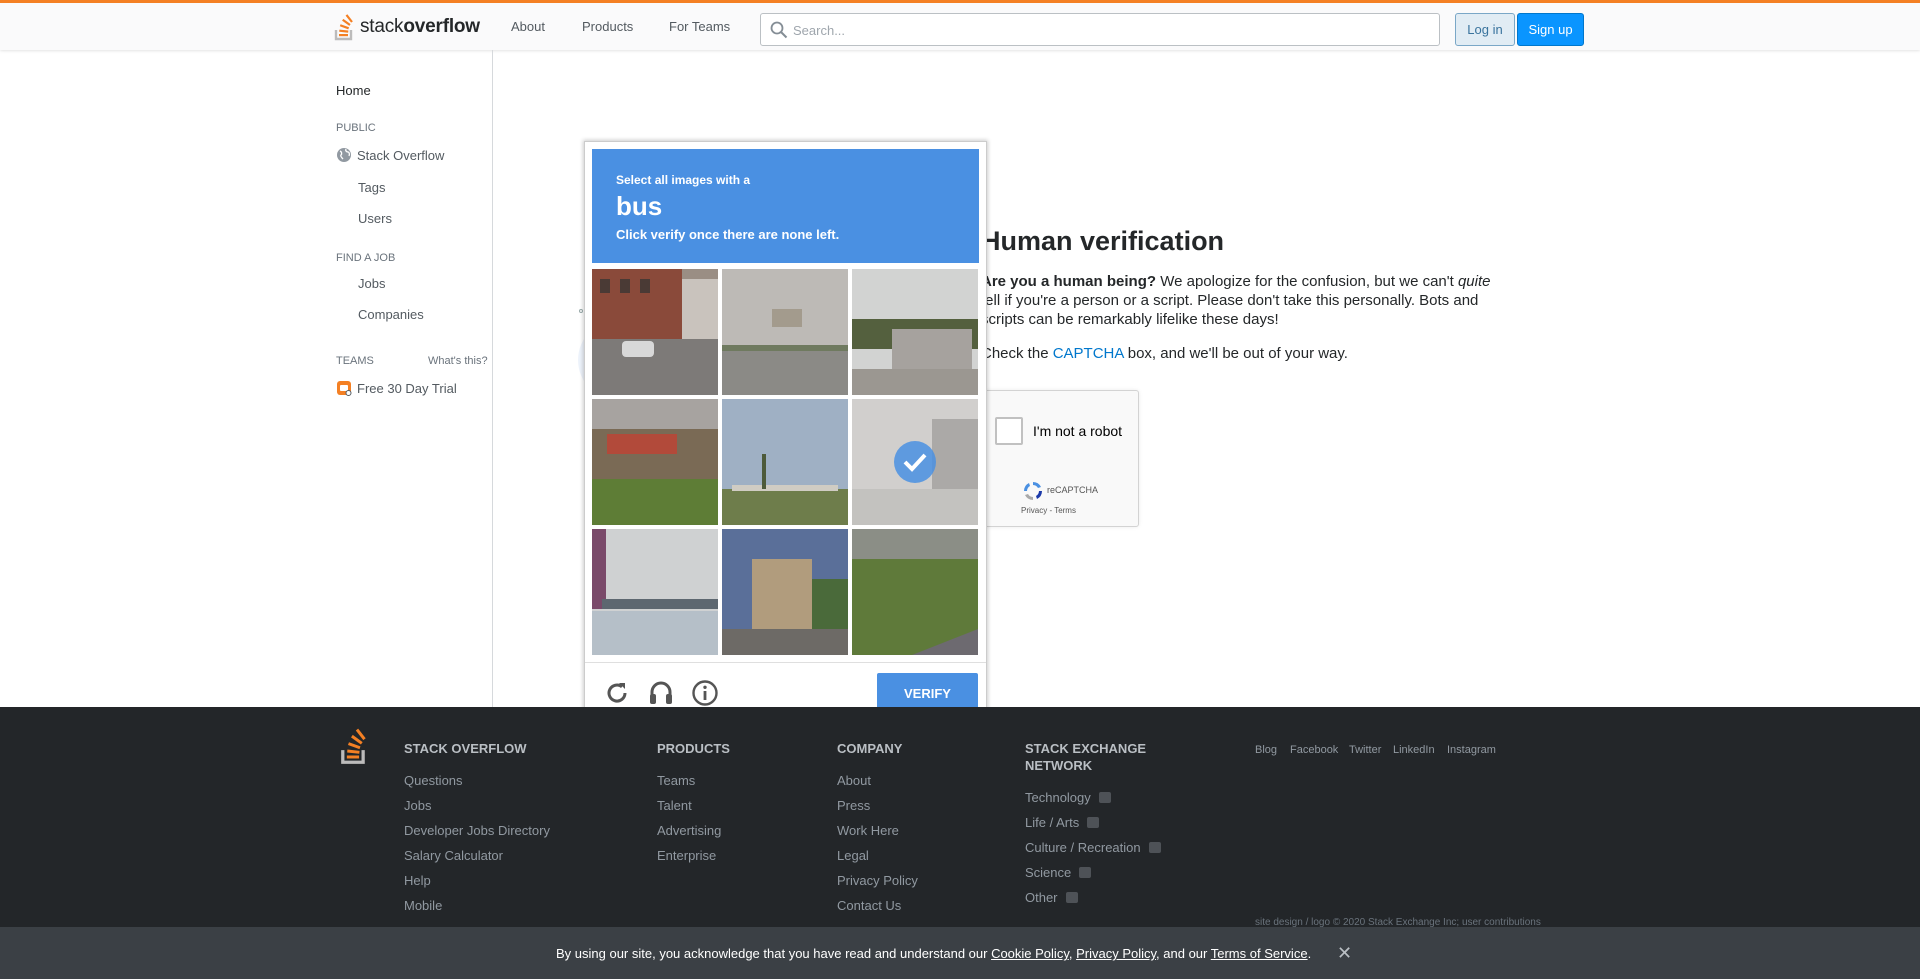  What do you see at coordinates (686, 855) in the screenshot?
I see `footer-link-enterprise: Enterprise` at bounding box center [686, 855].